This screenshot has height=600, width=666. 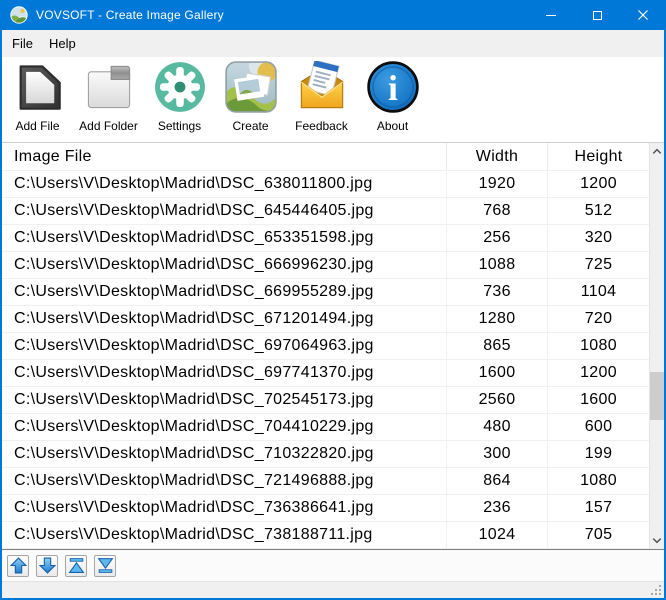 I want to click on cell-height: 705, so click(x=598, y=534).